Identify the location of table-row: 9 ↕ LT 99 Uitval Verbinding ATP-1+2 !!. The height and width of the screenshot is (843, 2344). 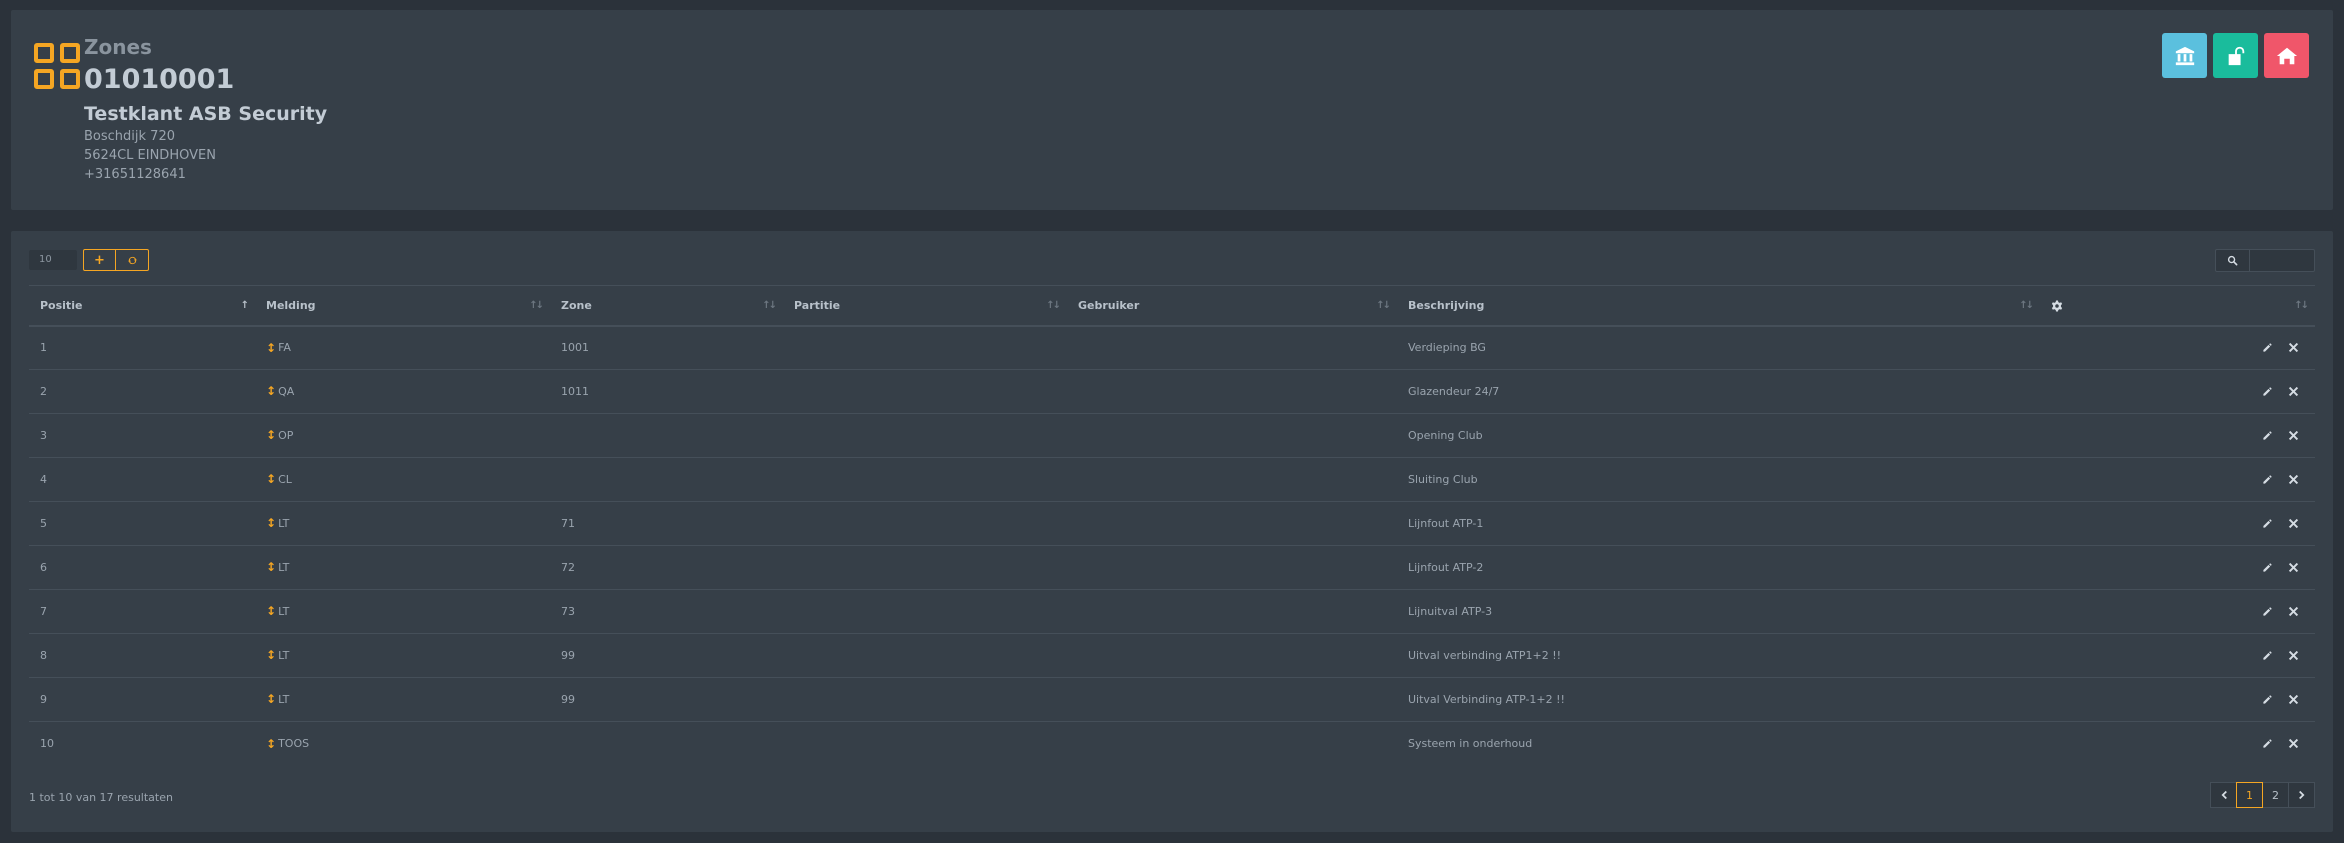
(1172, 699).